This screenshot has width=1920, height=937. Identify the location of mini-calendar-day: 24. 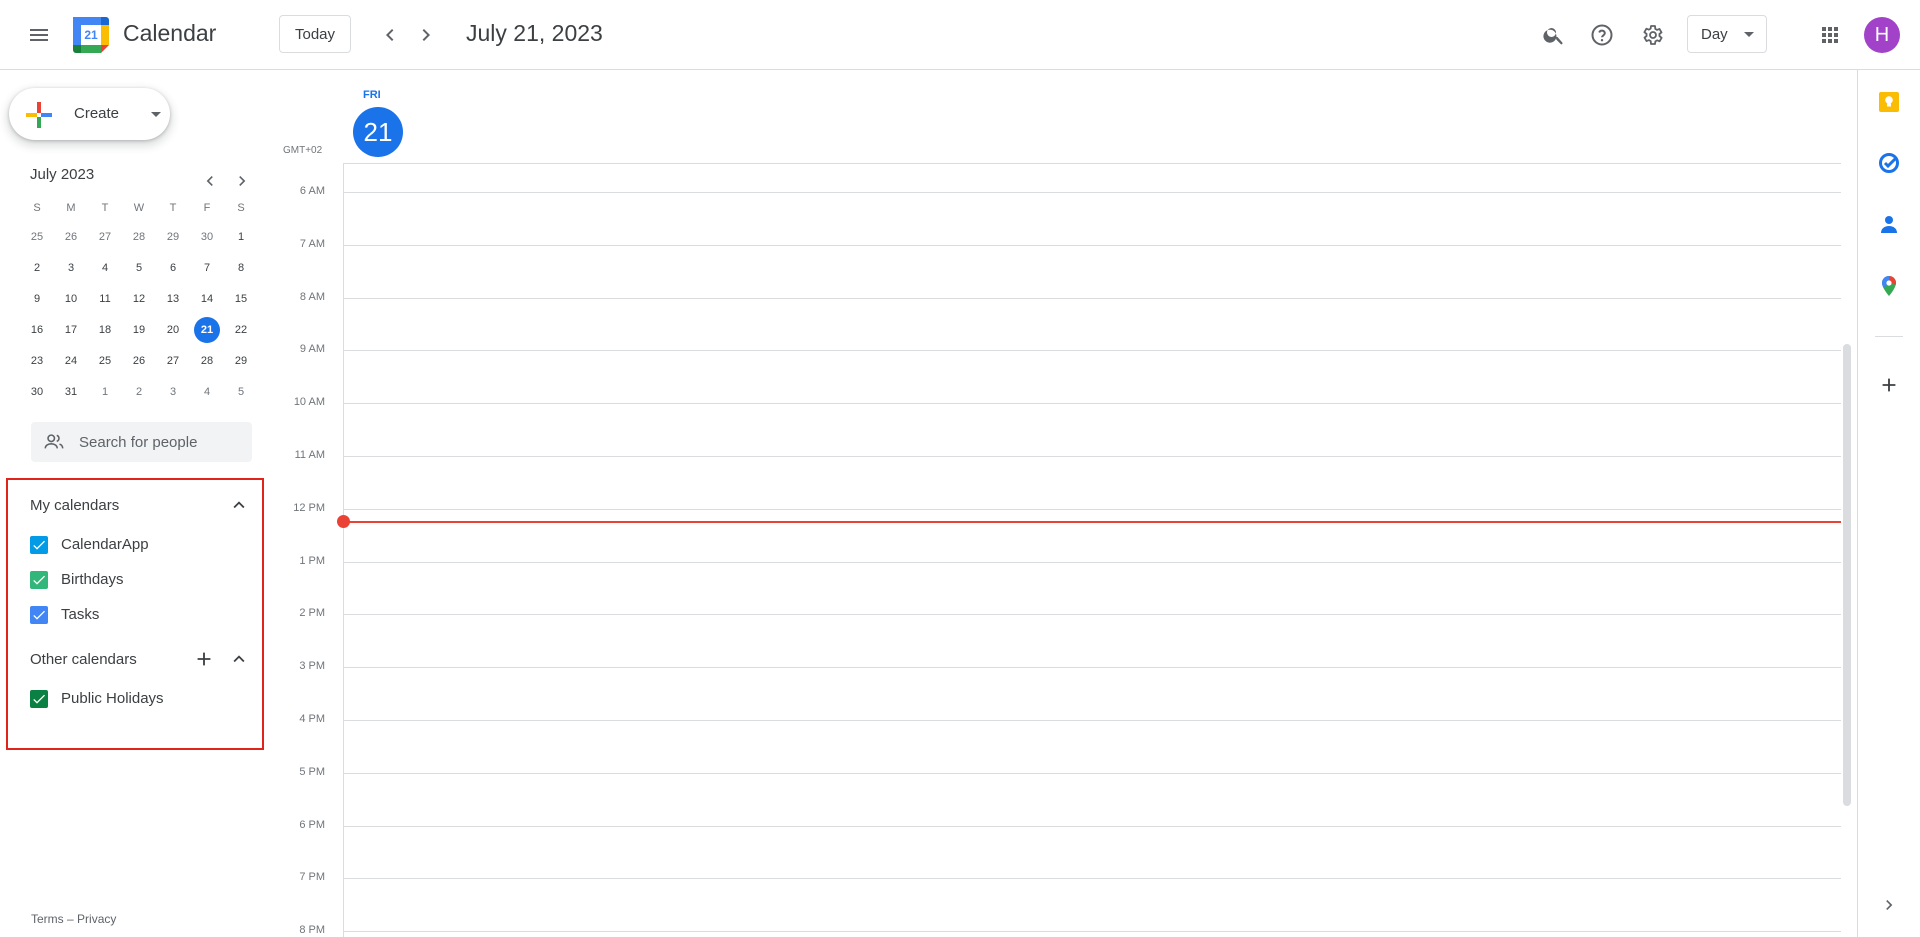
(71, 361).